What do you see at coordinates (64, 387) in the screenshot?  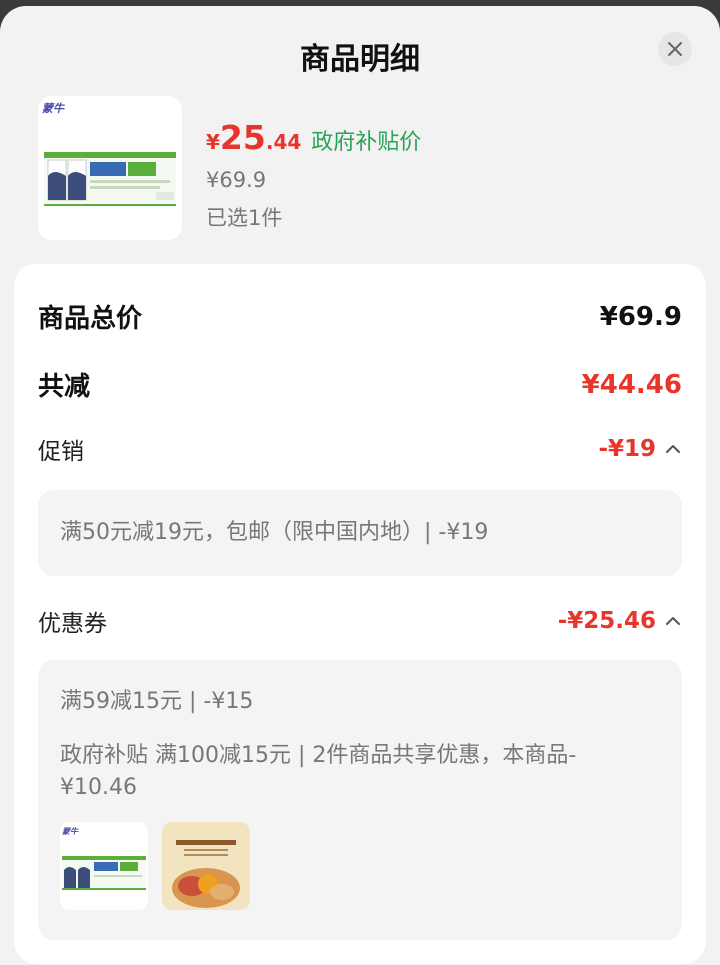 I see `total-reduction-label: 共减` at bounding box center [64, 387].